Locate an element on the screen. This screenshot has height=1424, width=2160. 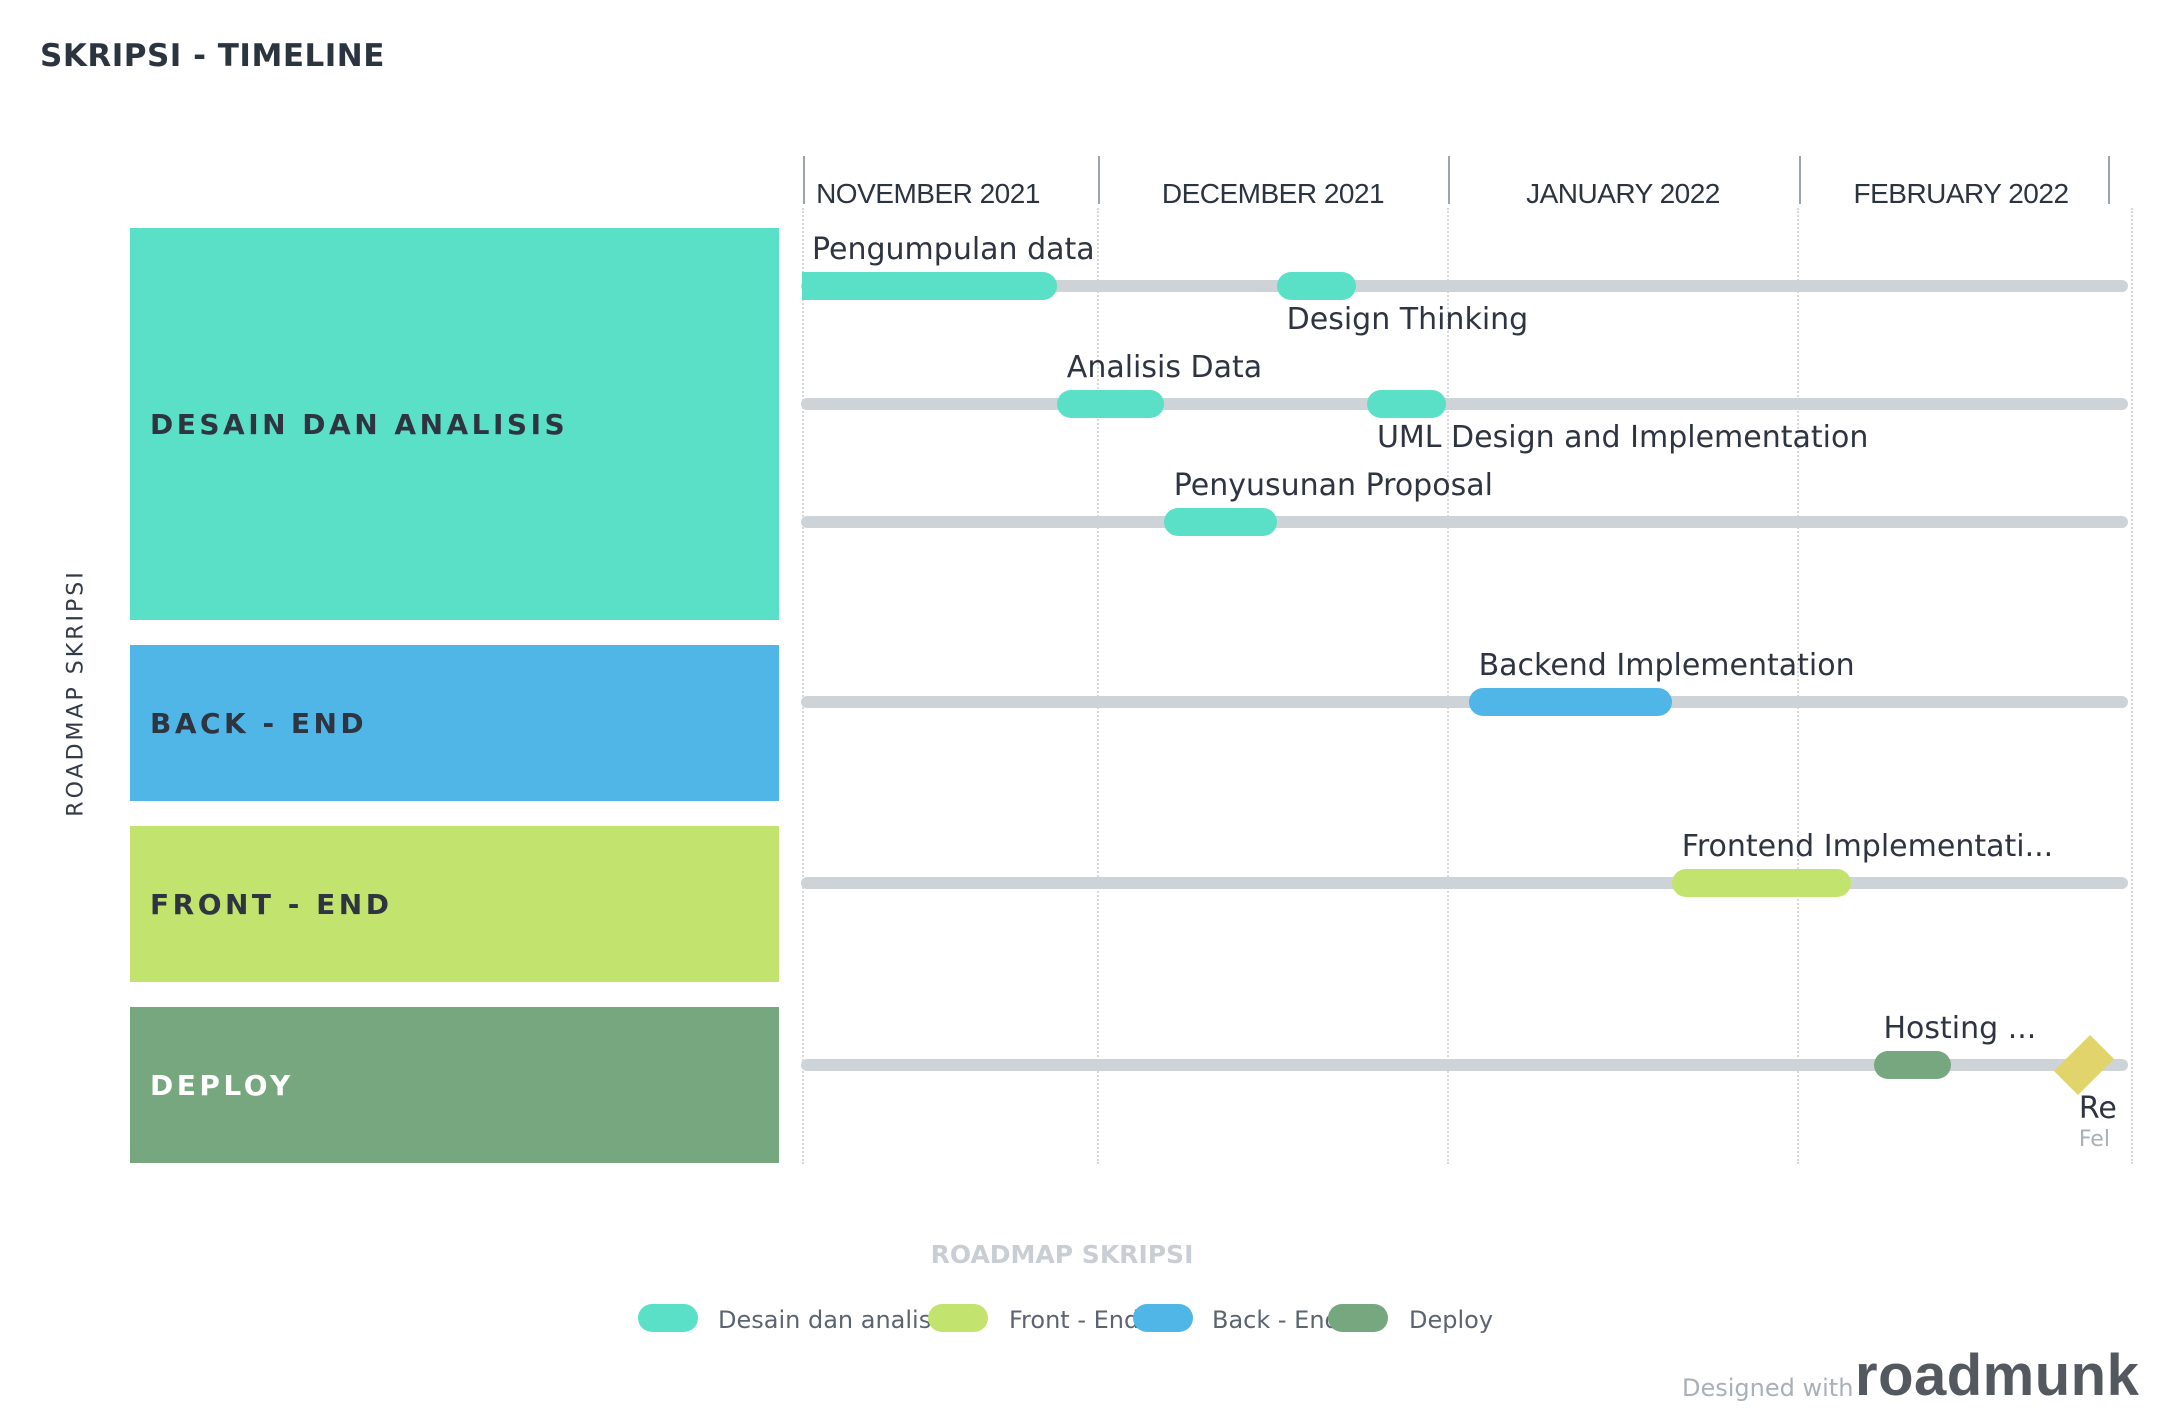
timeline-item-label: Analisis Data is located at coordinates (1164, 367).